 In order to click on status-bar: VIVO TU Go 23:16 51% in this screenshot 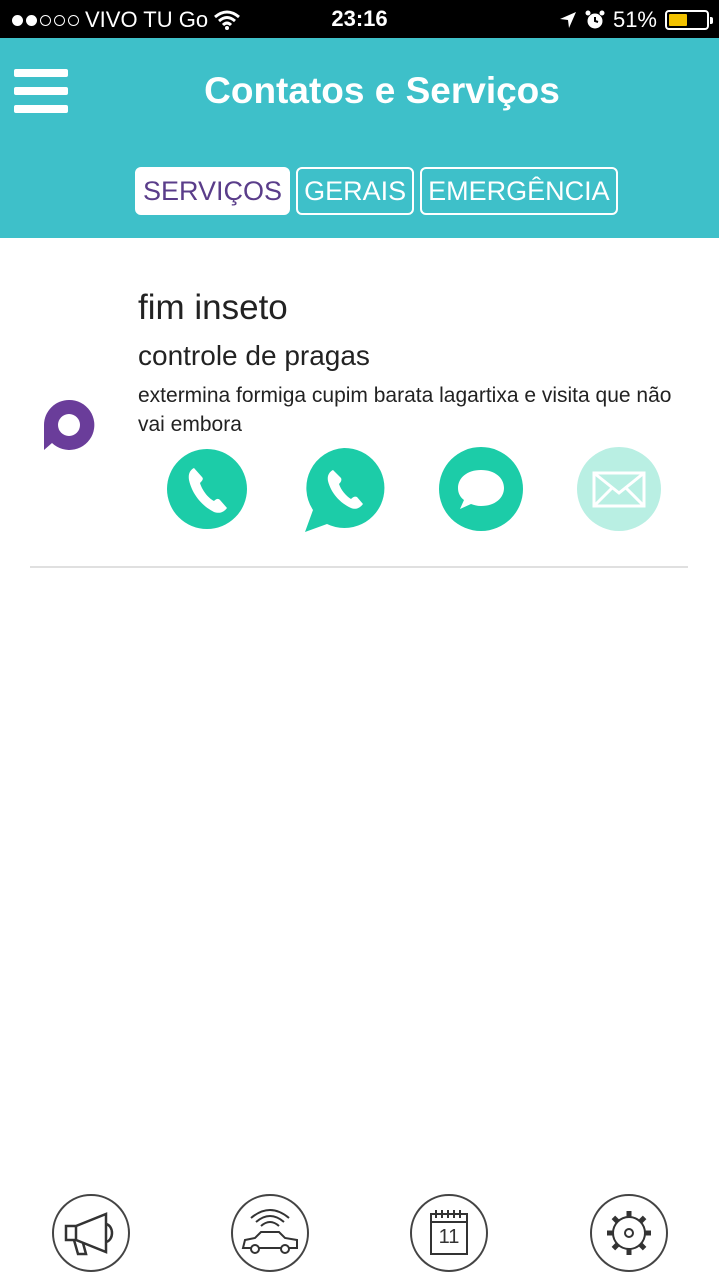, I will do `click(359, 19)`.